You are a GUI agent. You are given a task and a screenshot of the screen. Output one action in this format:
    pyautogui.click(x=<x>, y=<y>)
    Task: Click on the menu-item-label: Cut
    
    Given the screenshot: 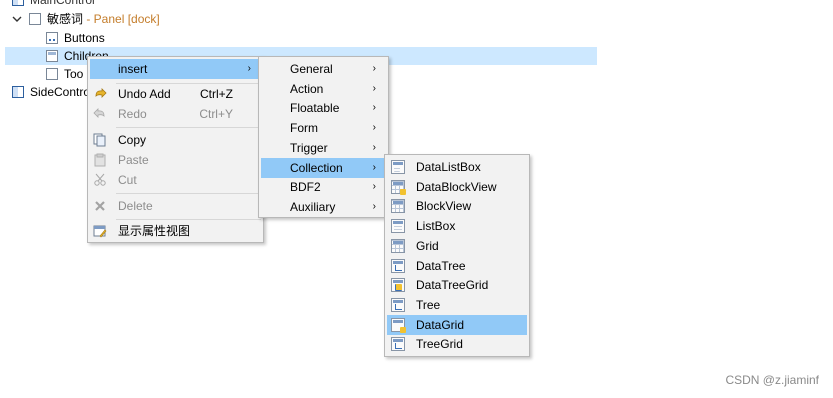 What is the action you would take?
    pyautogui.click(x=127, y=180)
    